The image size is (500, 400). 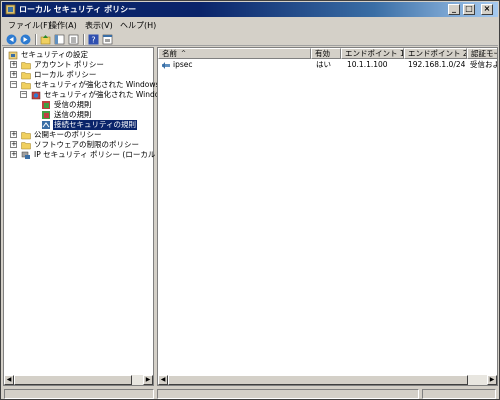 What do you see at coordinates (469, 9) in the screenshot?
I see `maximize-button: □` at bounding box center [469, 9].